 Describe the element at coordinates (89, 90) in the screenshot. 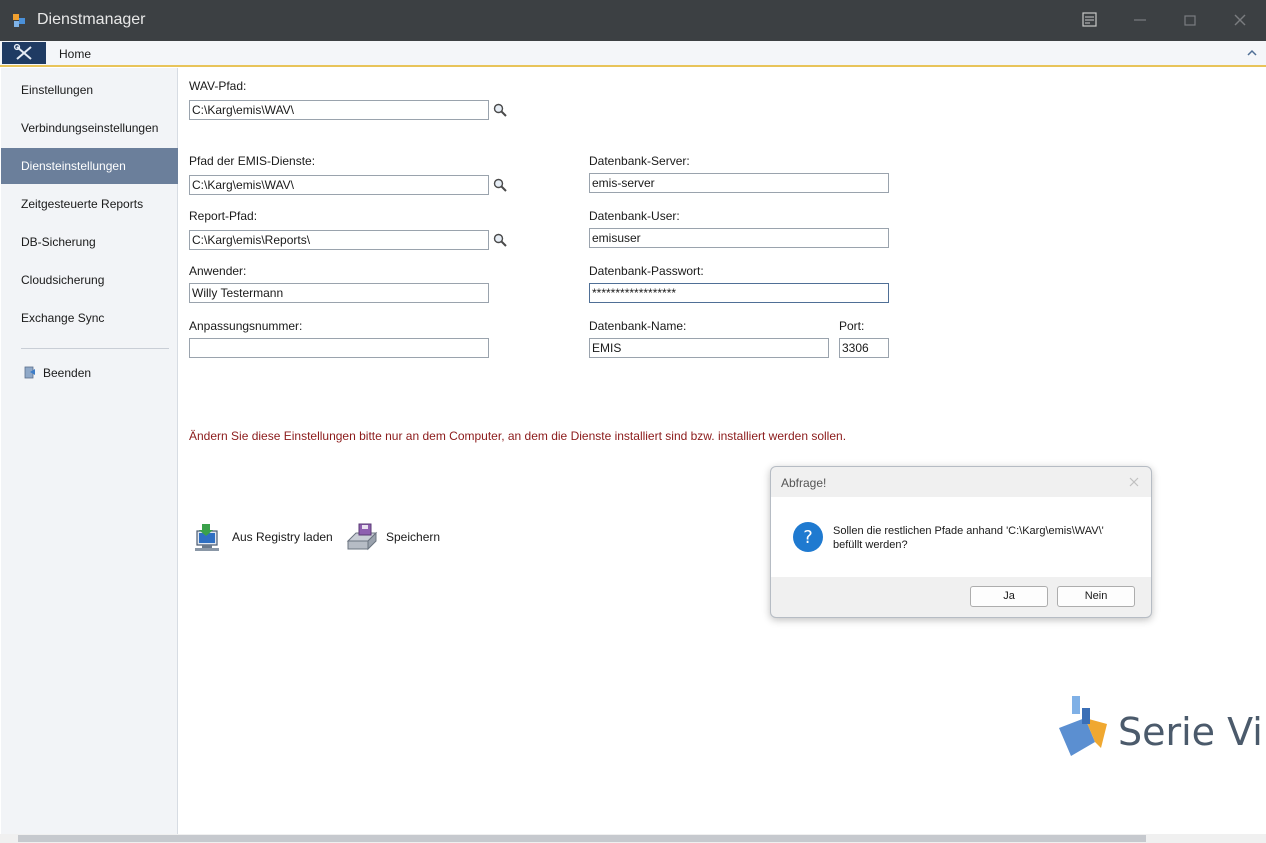

I see `sidebar-item-einstellungen: Einstellungen` at that location.